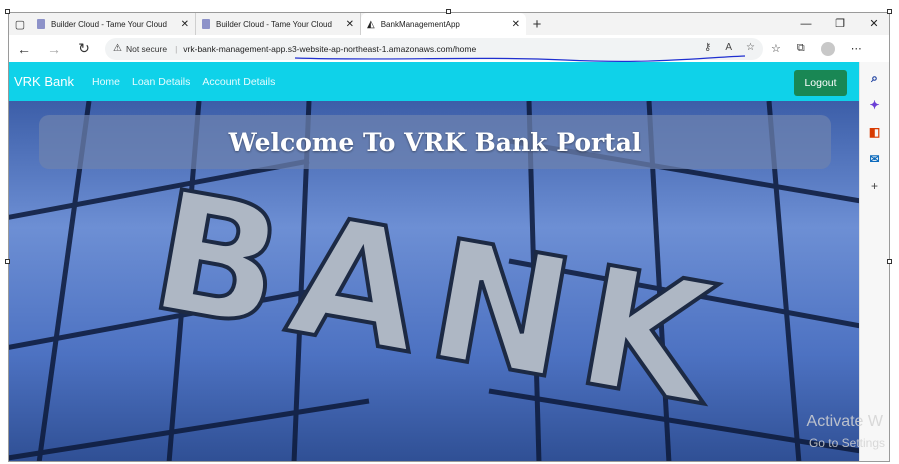 The image size is (899, 464). I want to click on tab-bank-management-app: ◭ BankManagementApp ✕, so click(443, 24).